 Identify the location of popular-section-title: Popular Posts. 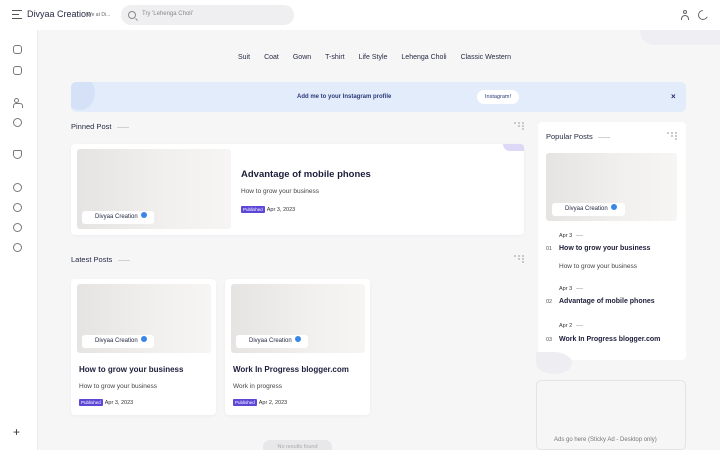
(569, 136).